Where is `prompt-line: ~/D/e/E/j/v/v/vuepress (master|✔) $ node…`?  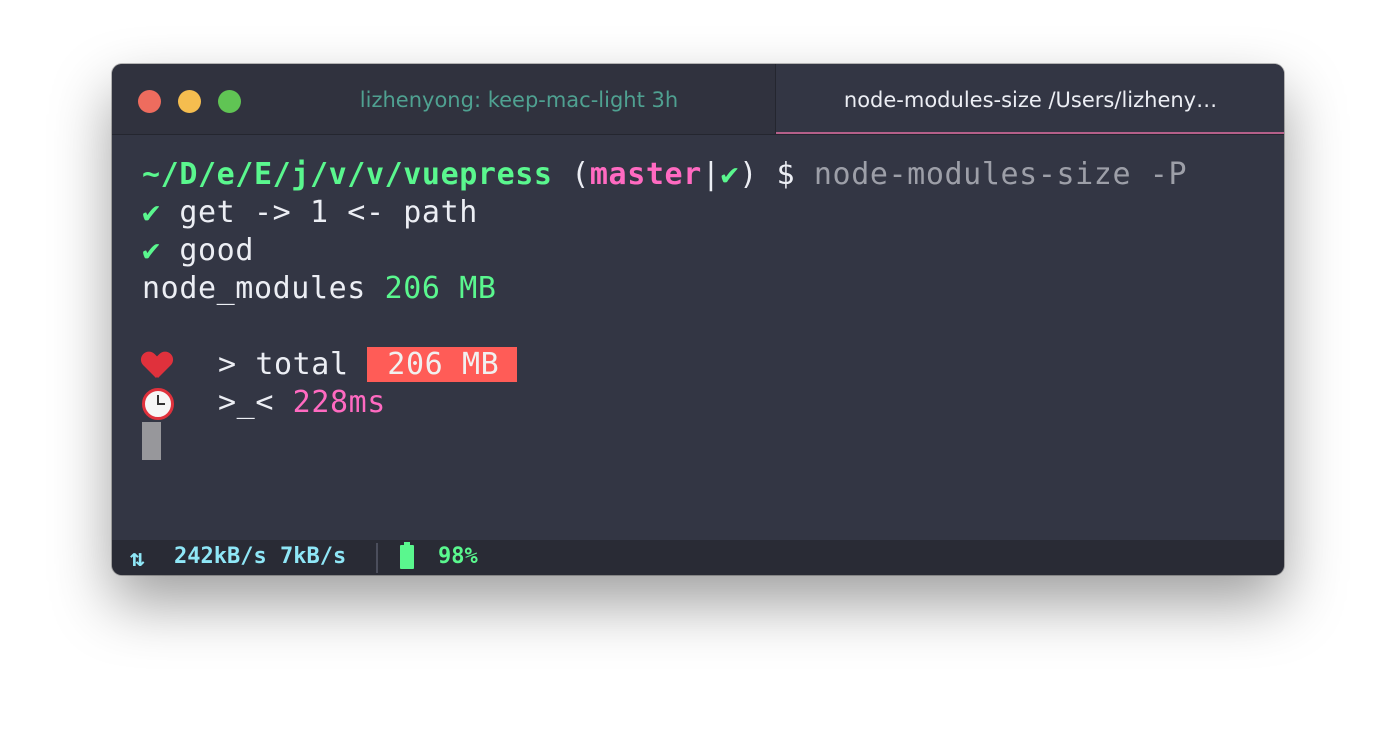 prompt-line: ~/D/e/E/j/v/v/vuepress (master|✔) $ node… is located at coordinates (703, 175).